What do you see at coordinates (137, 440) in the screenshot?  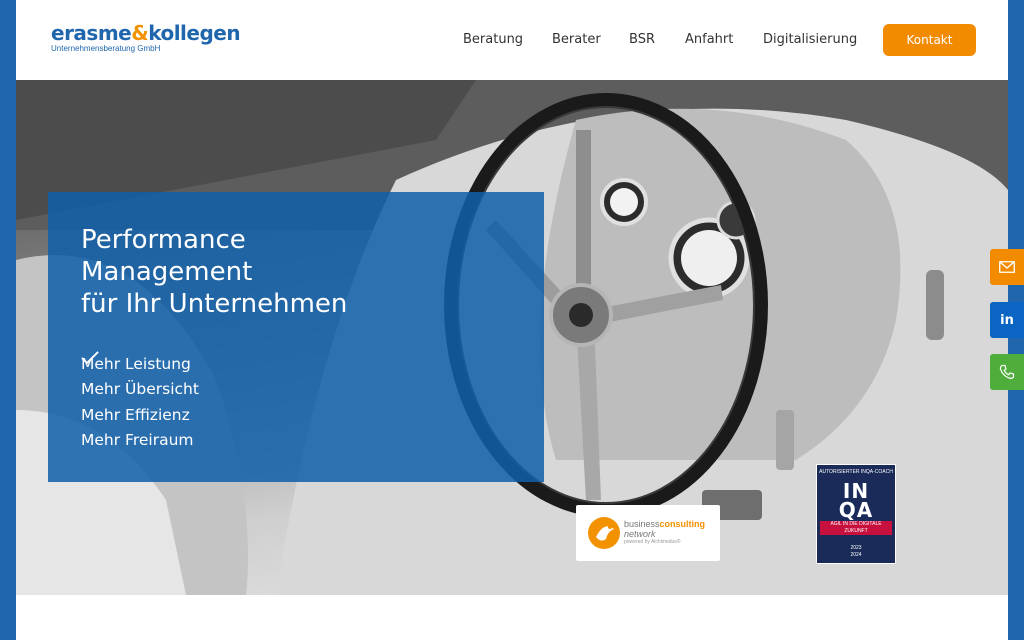 I see `benefit-label: Mehr Freiraum` at bounding box center [137, 440].